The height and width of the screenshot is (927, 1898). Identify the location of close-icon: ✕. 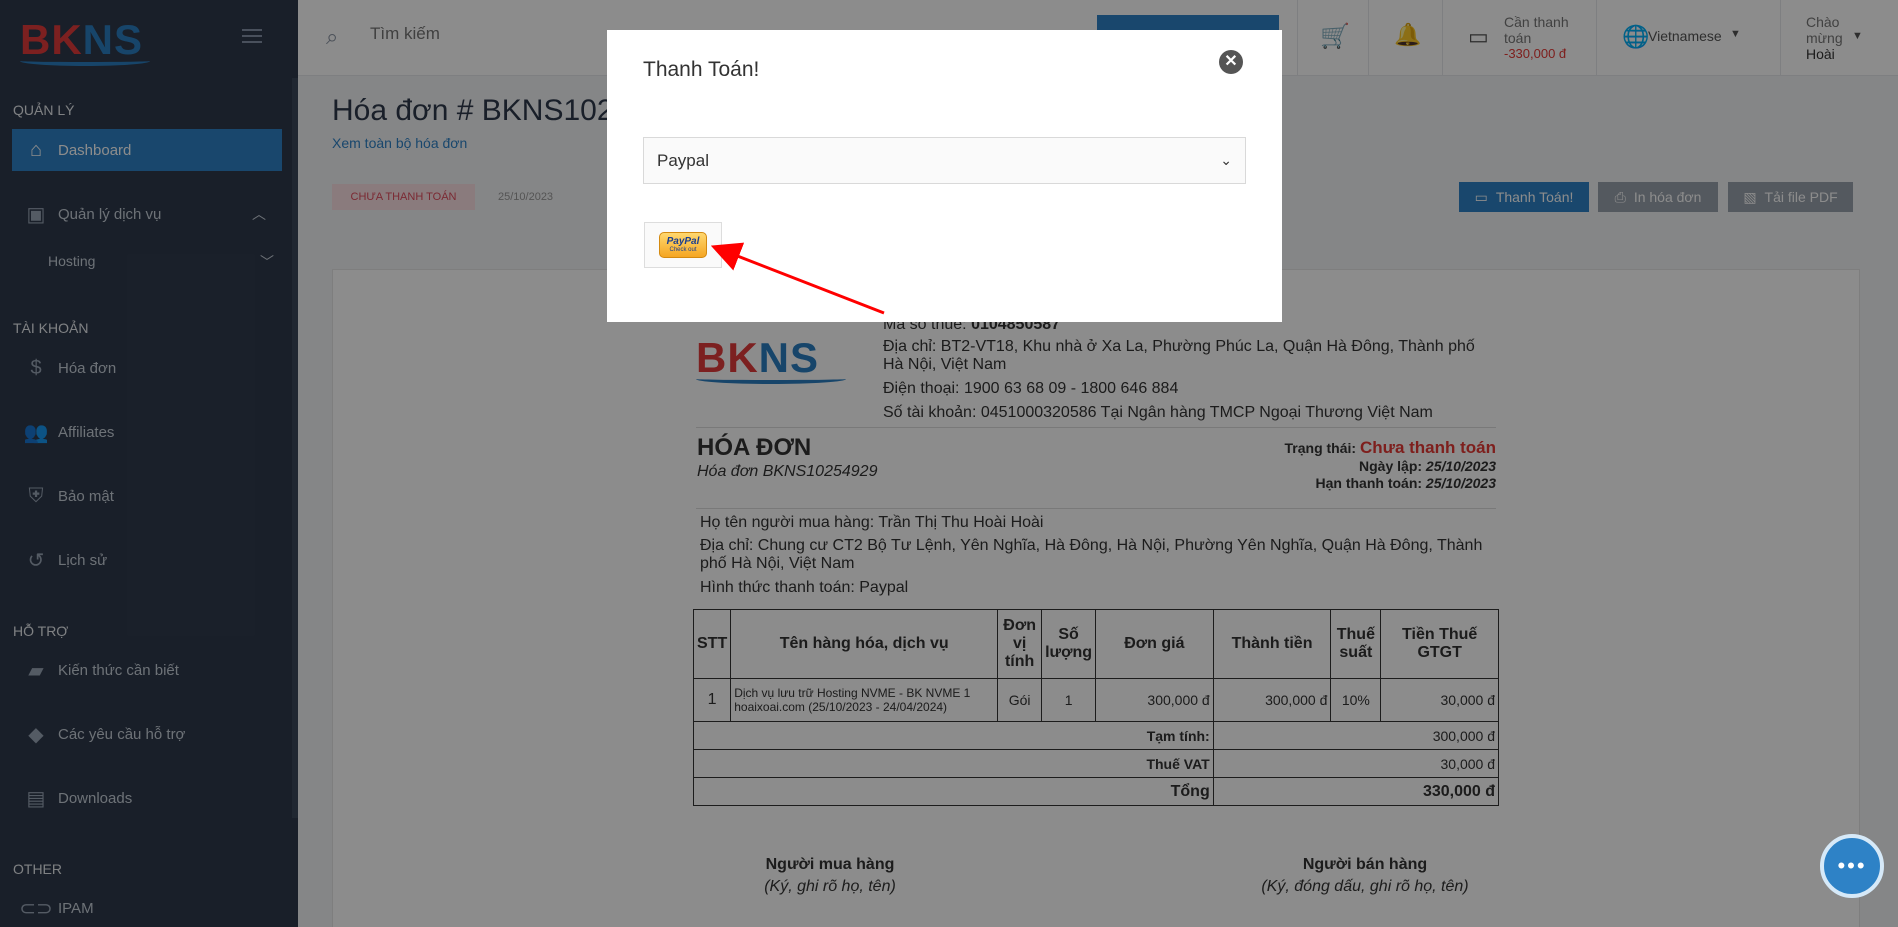
(1231, 62).